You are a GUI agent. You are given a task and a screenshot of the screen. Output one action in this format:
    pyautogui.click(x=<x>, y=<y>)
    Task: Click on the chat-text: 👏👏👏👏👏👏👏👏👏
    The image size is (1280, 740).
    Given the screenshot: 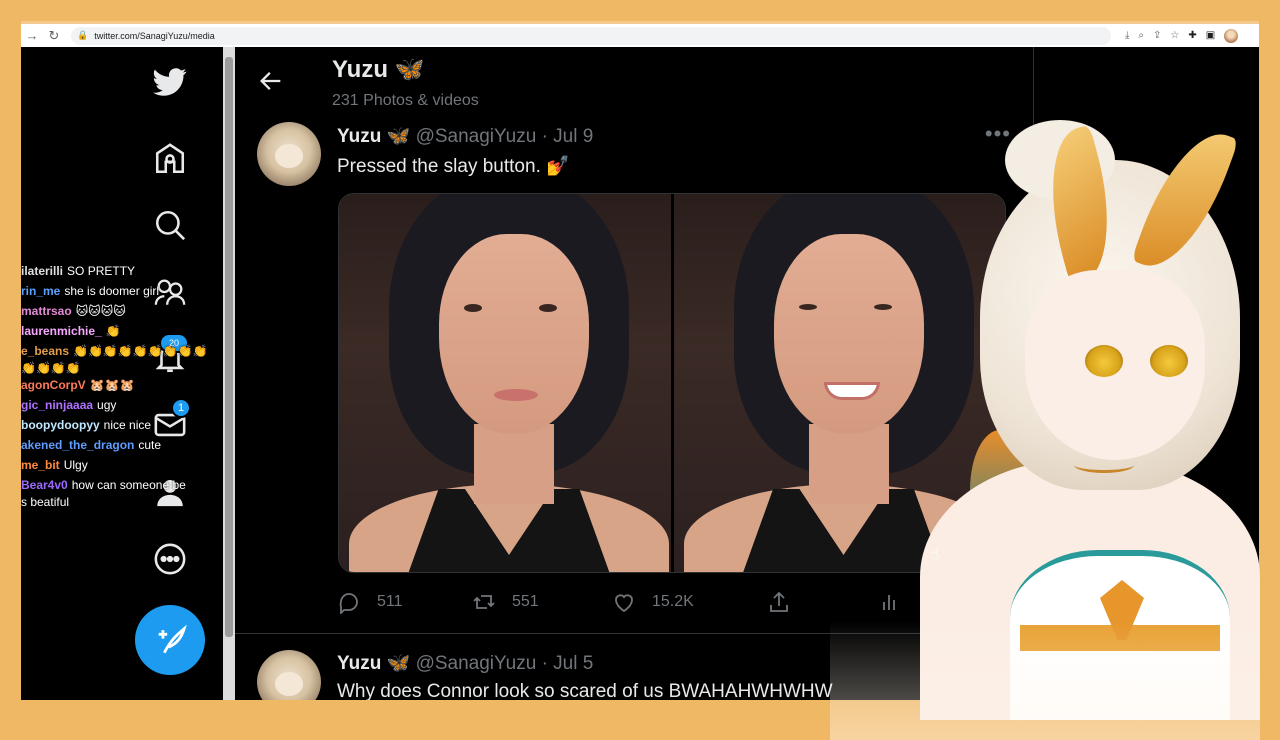 What is the action you would take?
    pyautogui.click(x=140, y=351)
    